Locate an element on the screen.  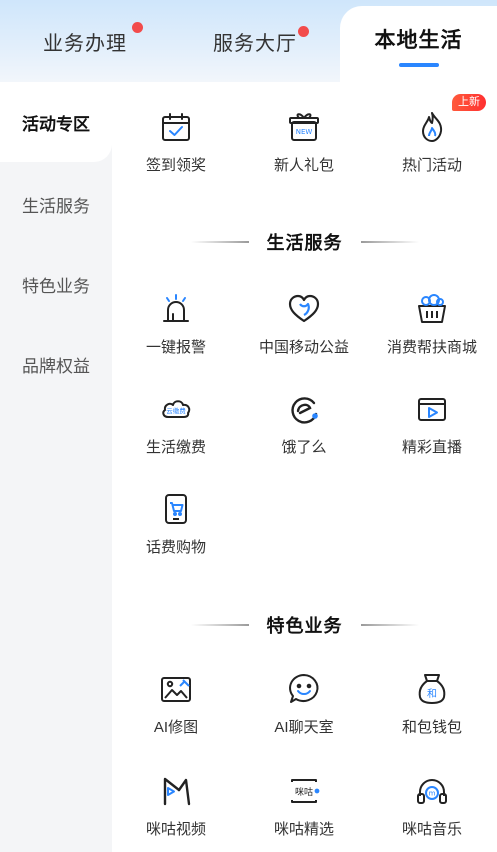
grid-item-live-stream: 精彩直播 is located at coordinates (432, 424).